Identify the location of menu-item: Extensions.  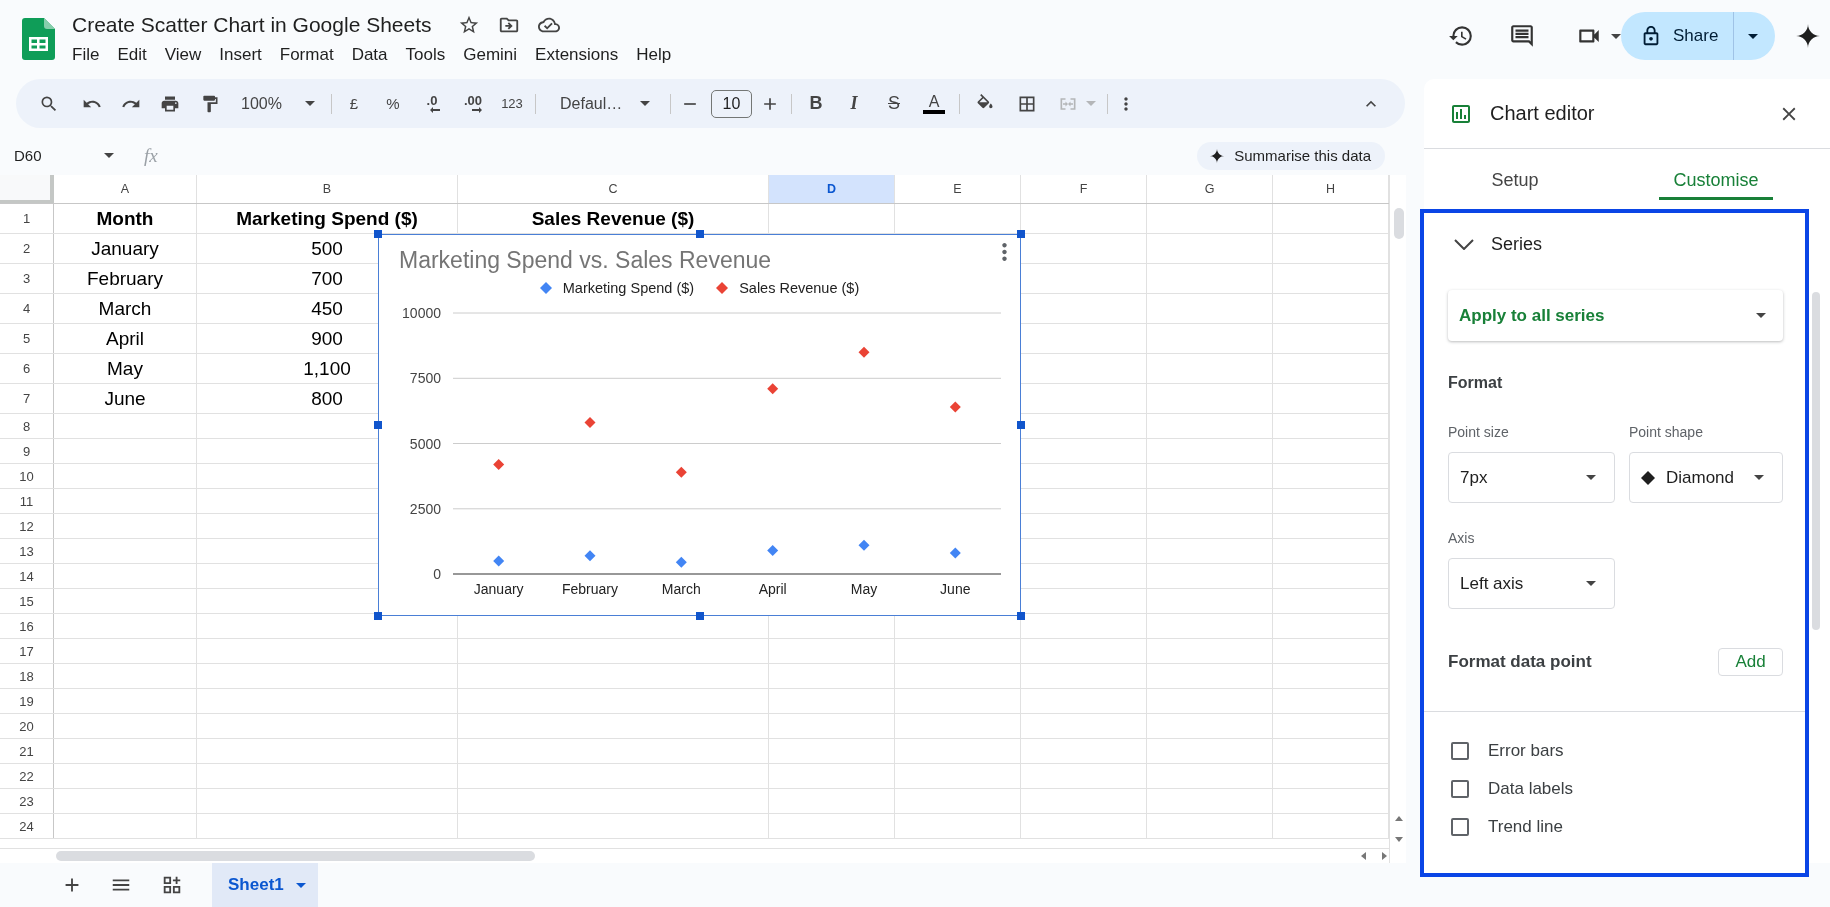
(577, 55).